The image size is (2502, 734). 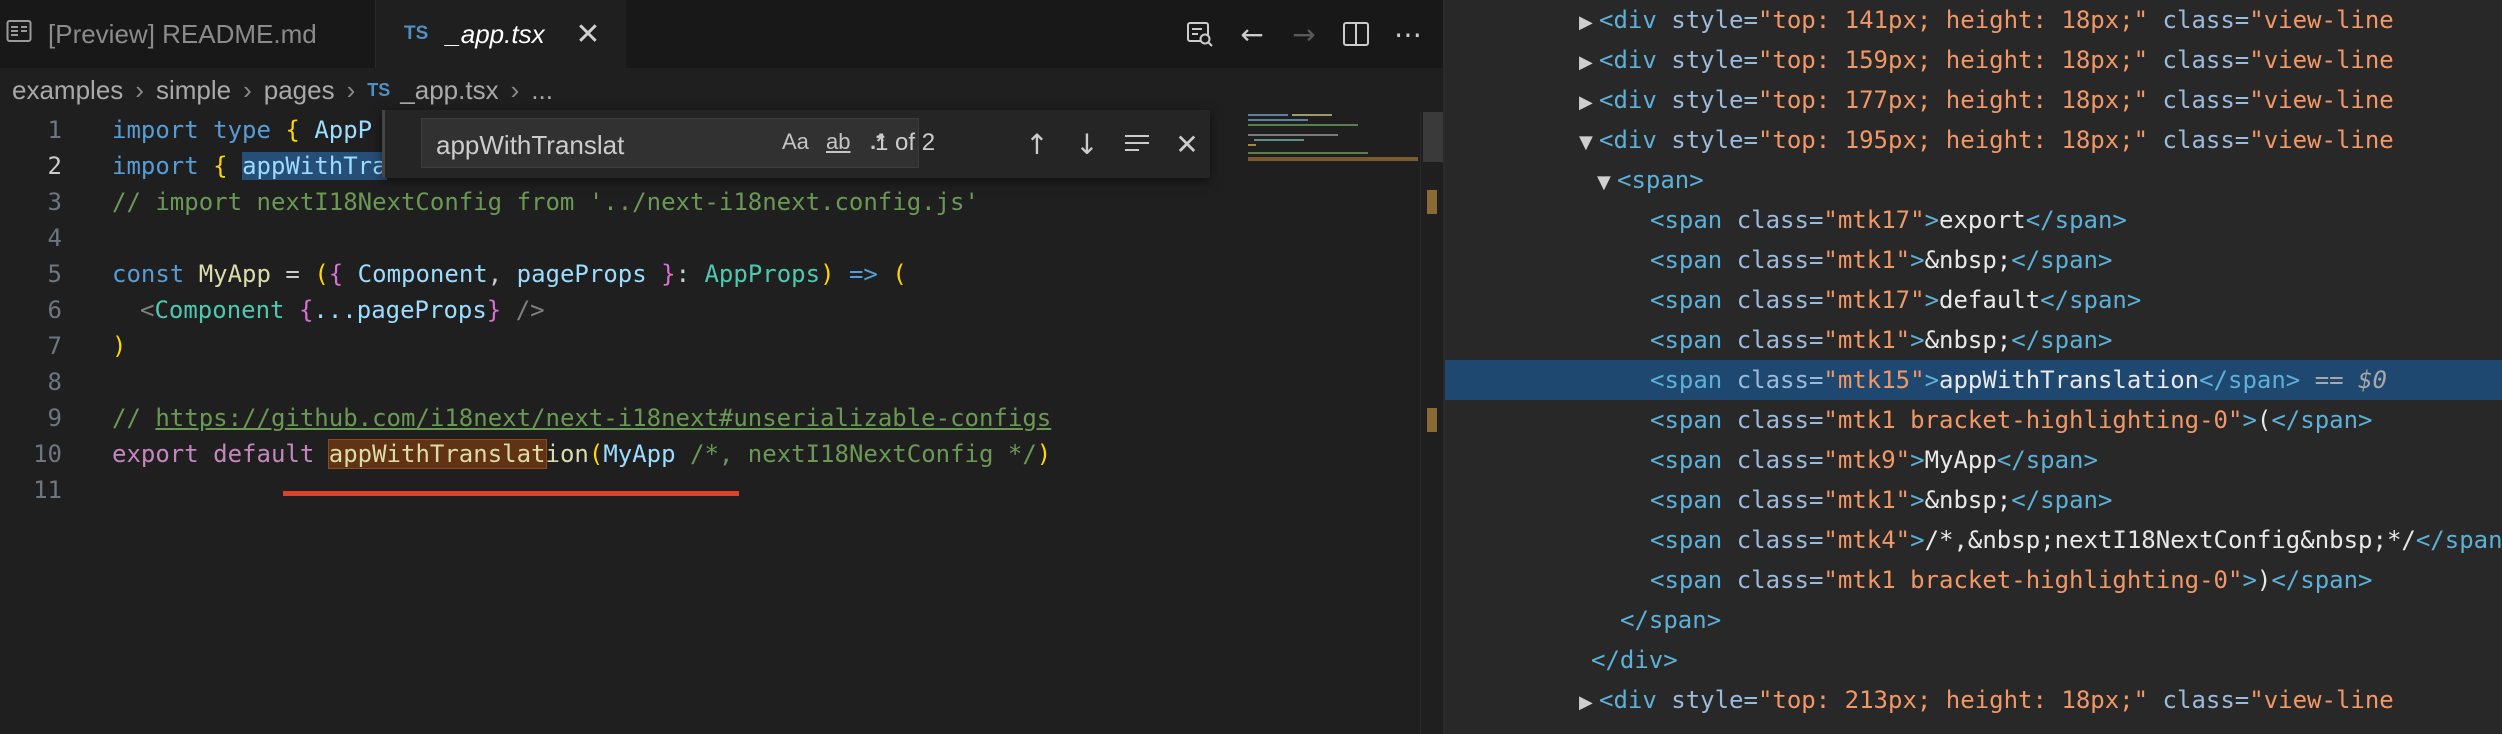 I want to click on code-token: =, so click(x=292, y=274).